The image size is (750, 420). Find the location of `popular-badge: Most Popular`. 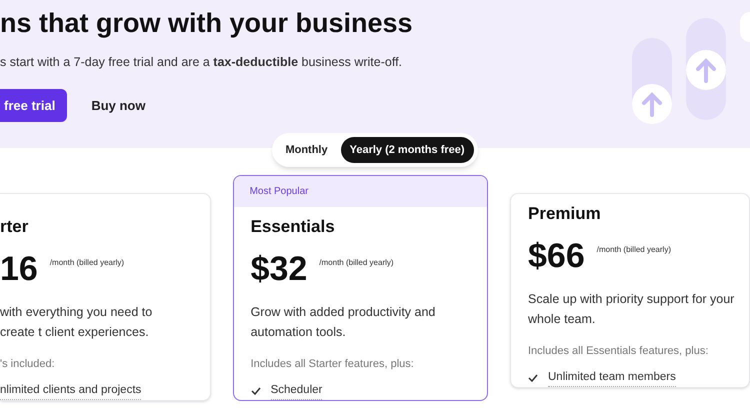

popular-badge: Most Popular is located at coordinates (360, 191).